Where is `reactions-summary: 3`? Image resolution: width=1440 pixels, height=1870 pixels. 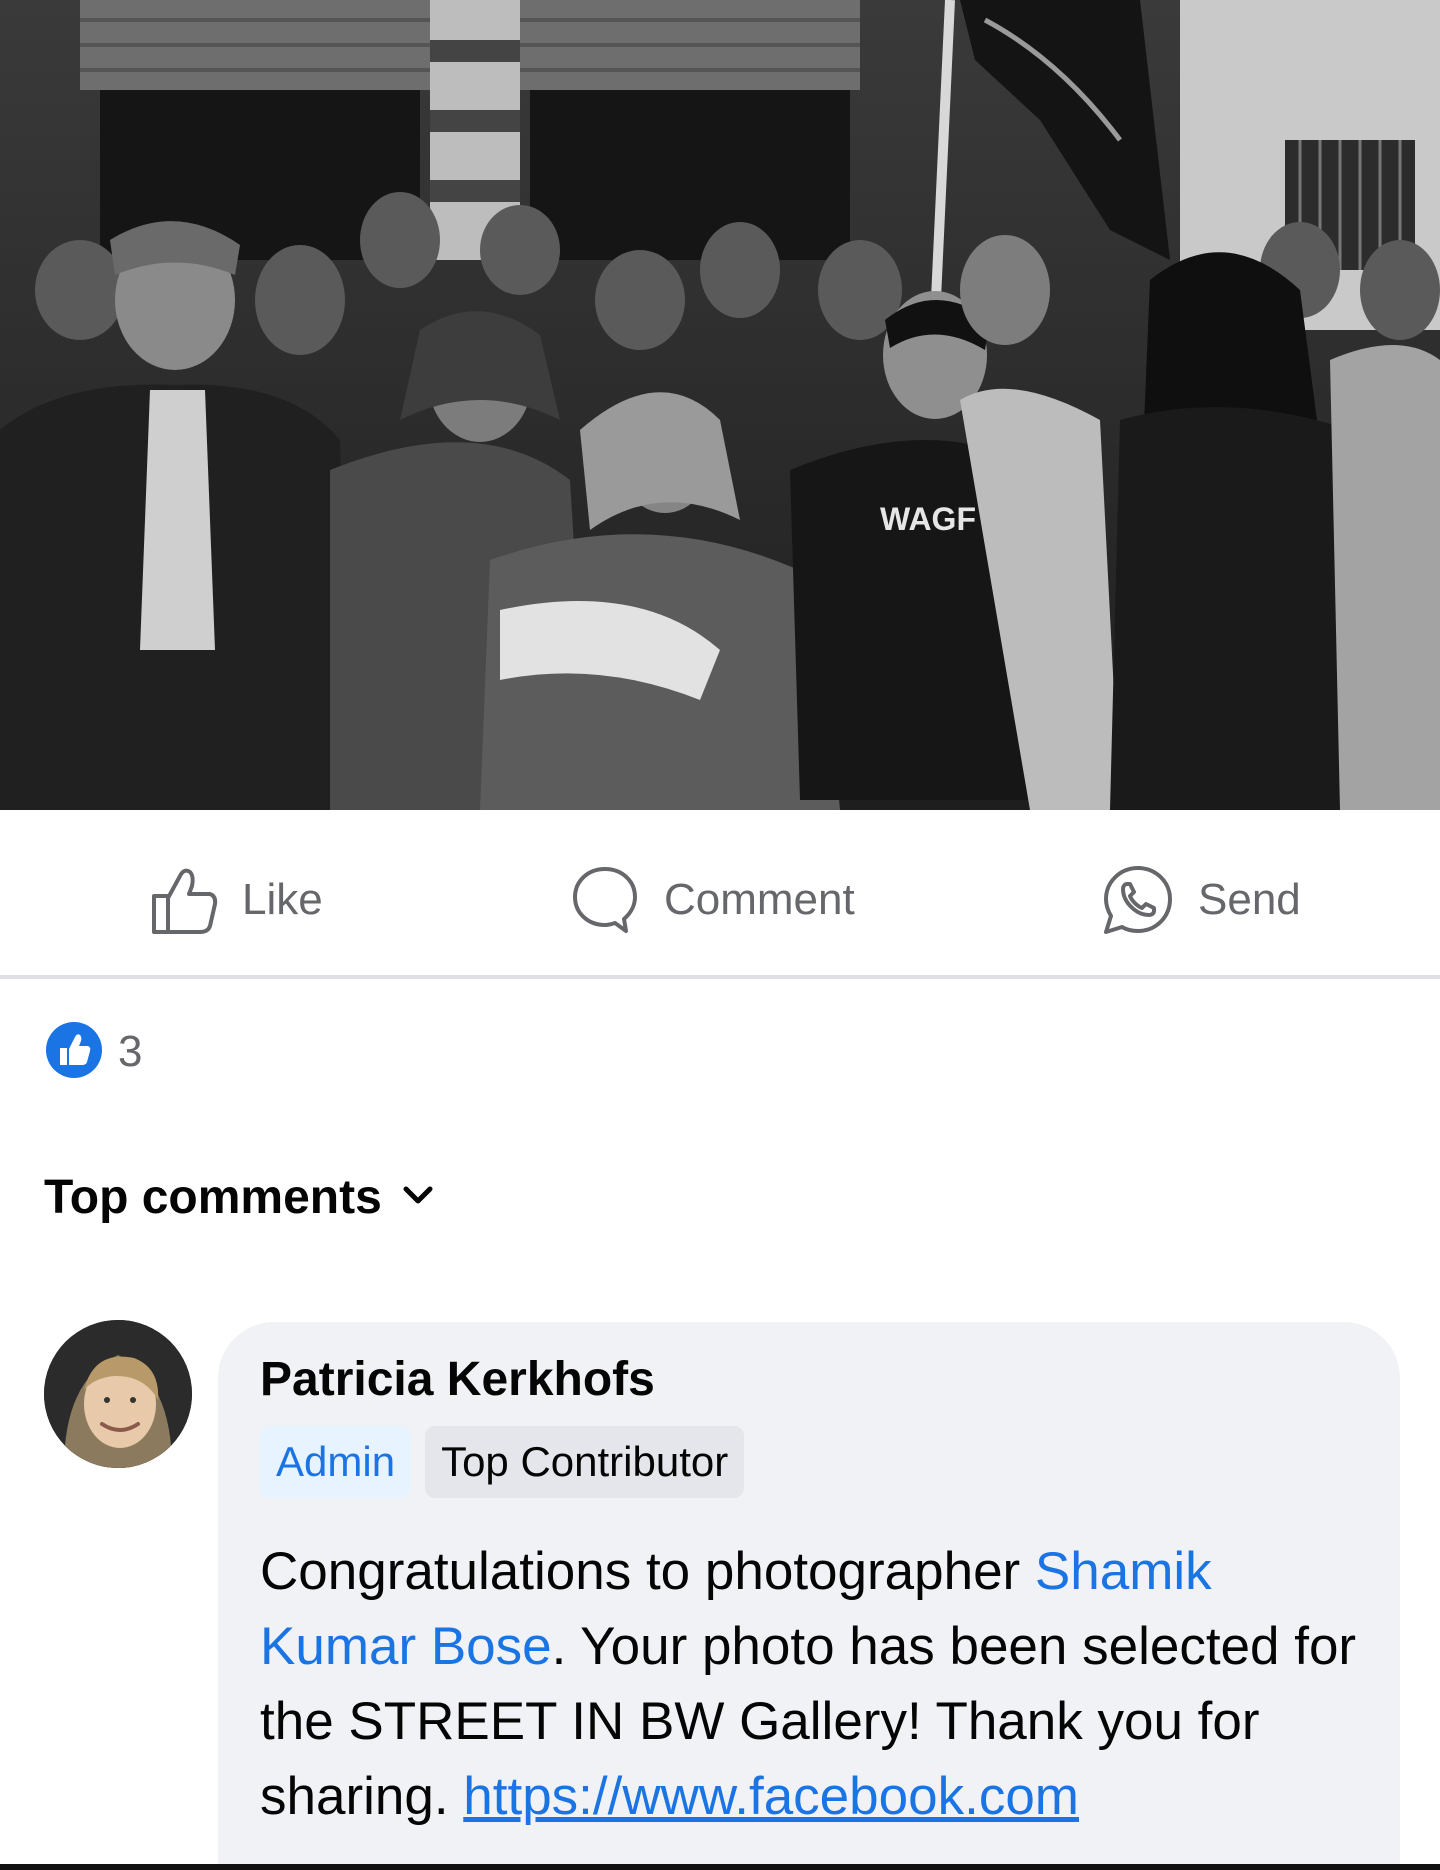 reactions-summary: 3 is located at coordinates (93, 1052).